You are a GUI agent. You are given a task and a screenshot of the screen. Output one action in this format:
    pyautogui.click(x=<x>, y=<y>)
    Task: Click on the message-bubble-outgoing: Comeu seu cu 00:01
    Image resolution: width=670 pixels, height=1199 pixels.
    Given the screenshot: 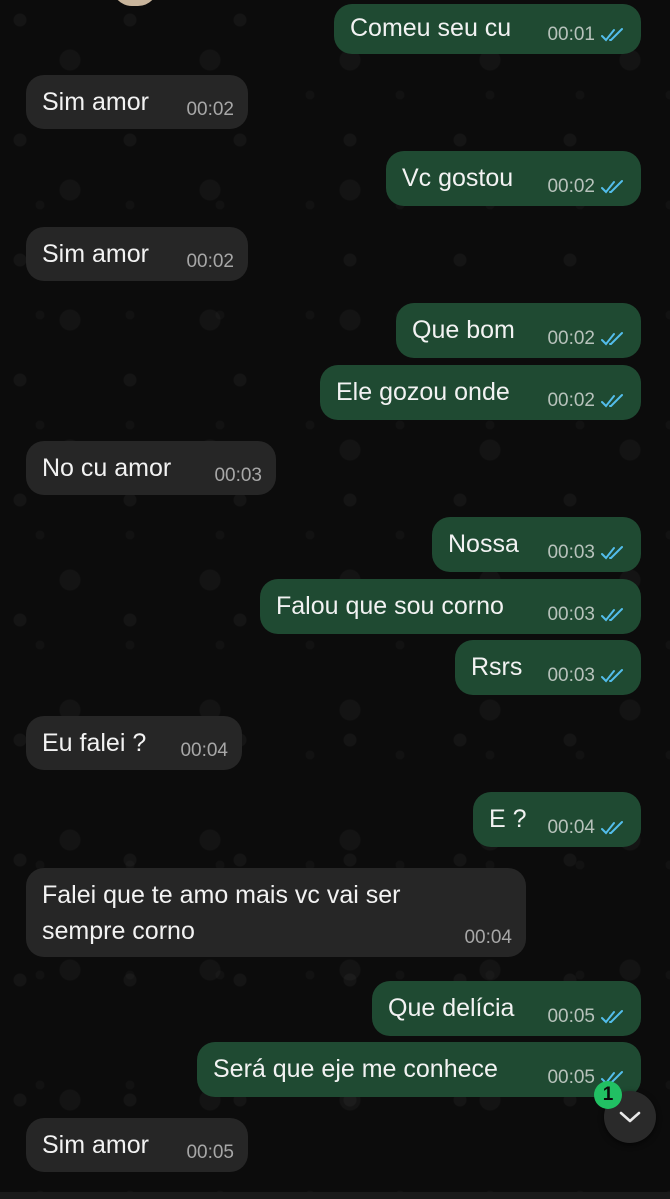 What is the action you would take?
    pyautogui.click(x=487, y=29)
    